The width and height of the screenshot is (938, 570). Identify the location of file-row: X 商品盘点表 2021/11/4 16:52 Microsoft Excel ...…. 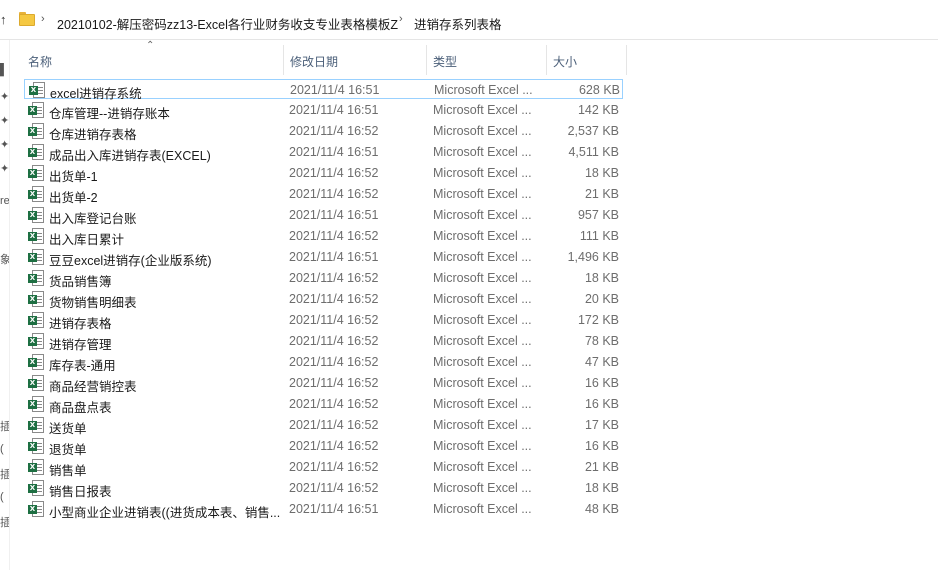
(323, 405).